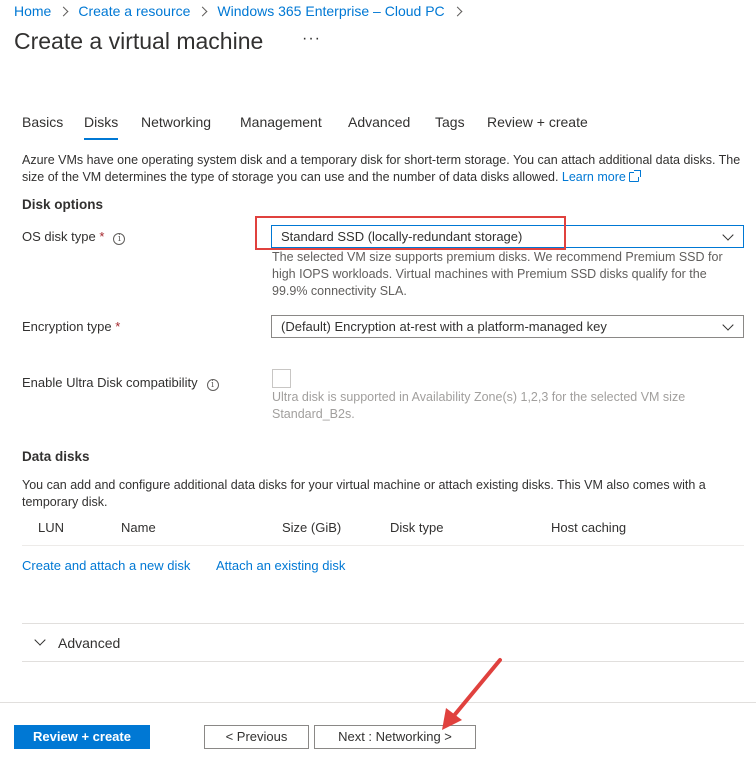 The image size is (756, 757). I want to click on tab-management: Management, so click(281, 122).